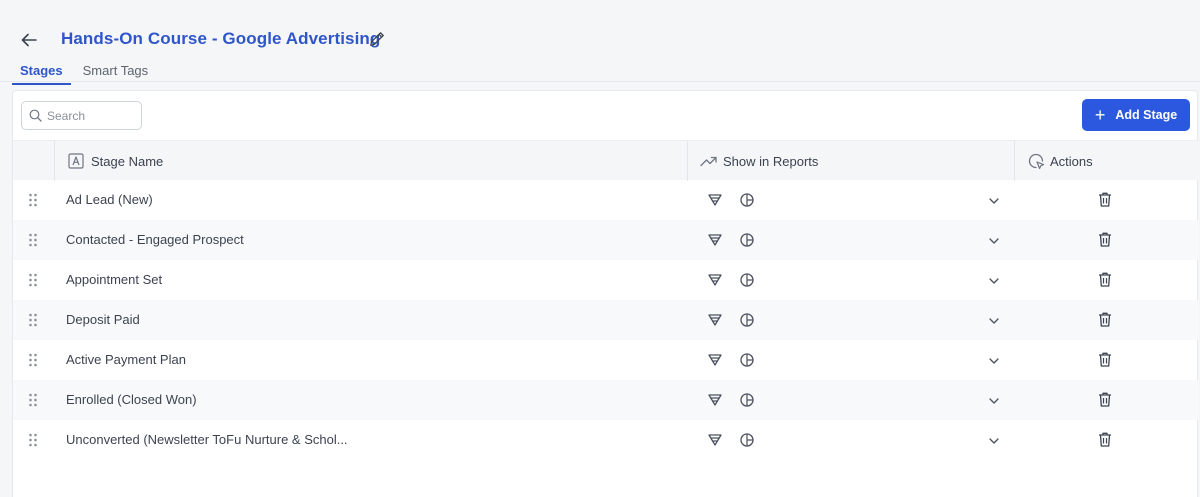 The image size is (1200, 497). Describe the element at coordinates (127, 161) in the screenshot. I see `column-label-stage-name: Stage Name` at that location.